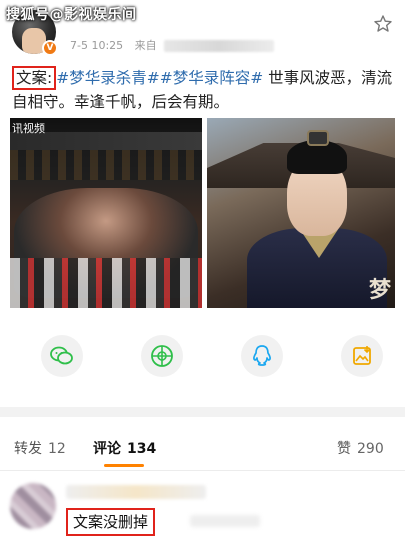  Describe the element at coordinates (106, 165) in the screenshot. I see `stage-lights` at that location.